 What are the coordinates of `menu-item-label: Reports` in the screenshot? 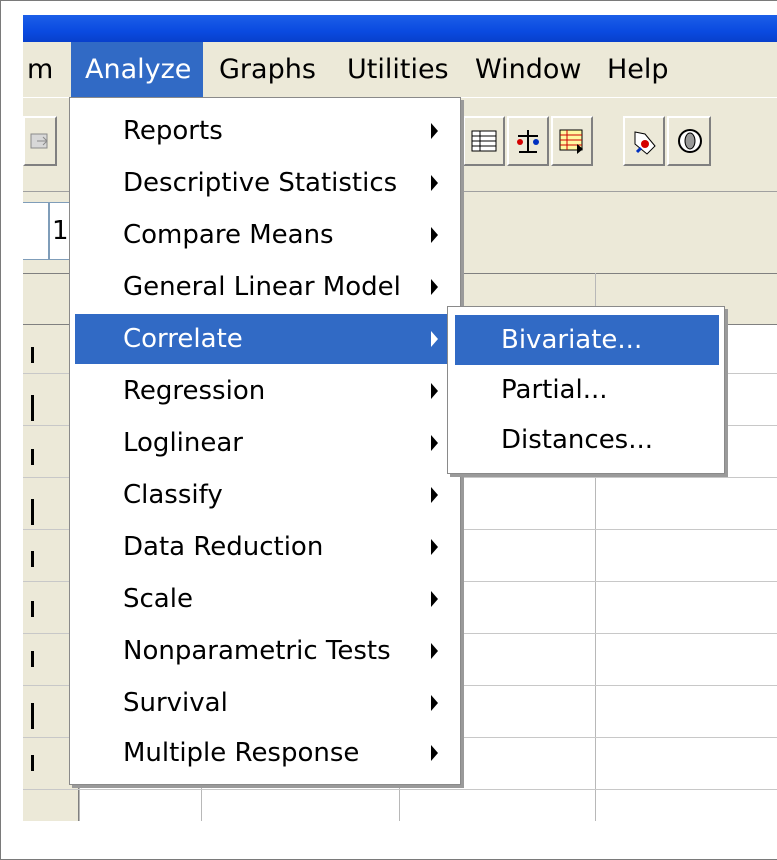 It's located at (173, 131).